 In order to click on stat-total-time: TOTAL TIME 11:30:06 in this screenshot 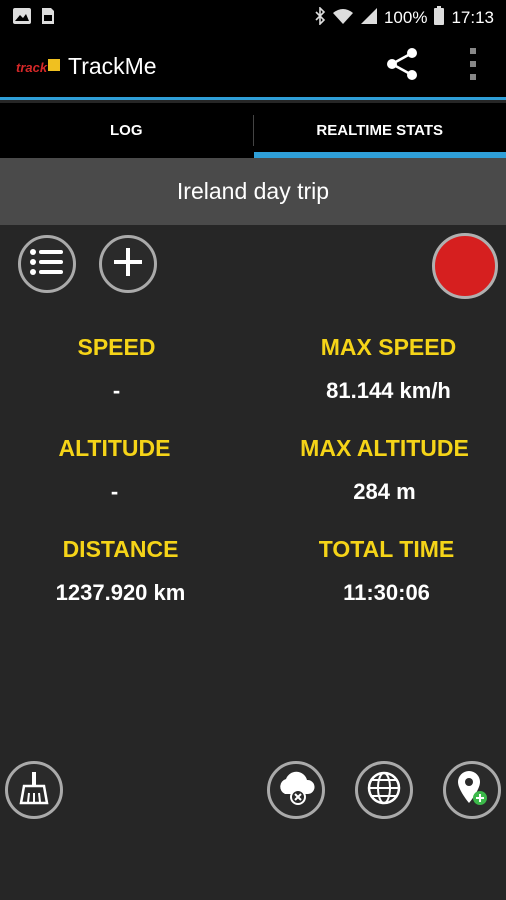, I will do `click(383, 571)`.